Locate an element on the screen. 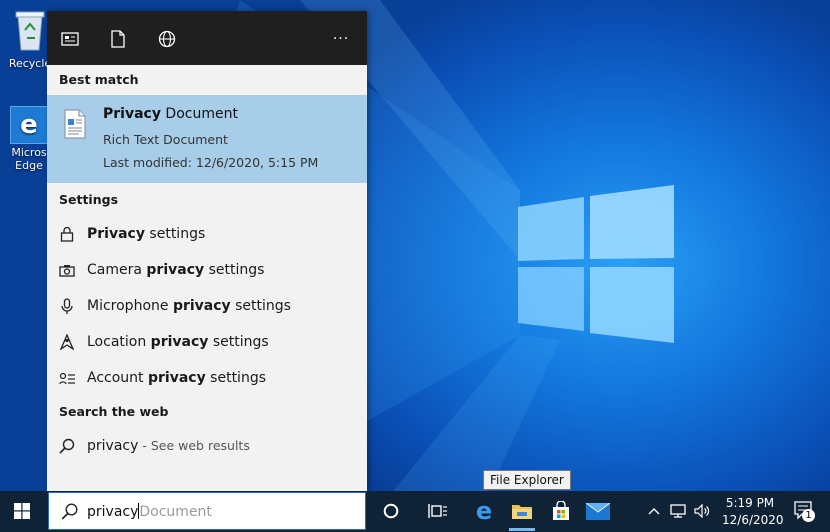 The height and width of the screenshot is (532, 830). volume-tray-button is located at coordinates (702, 511).